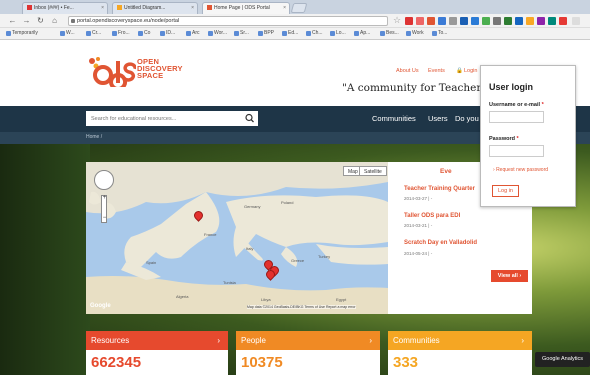 The height and width of the screenshot is (375, 590). Describe the element at coordinates (160, 69) in the screenshot. I see `logo-wordmark: OPEN DISCOVERY SPACE` at that location.